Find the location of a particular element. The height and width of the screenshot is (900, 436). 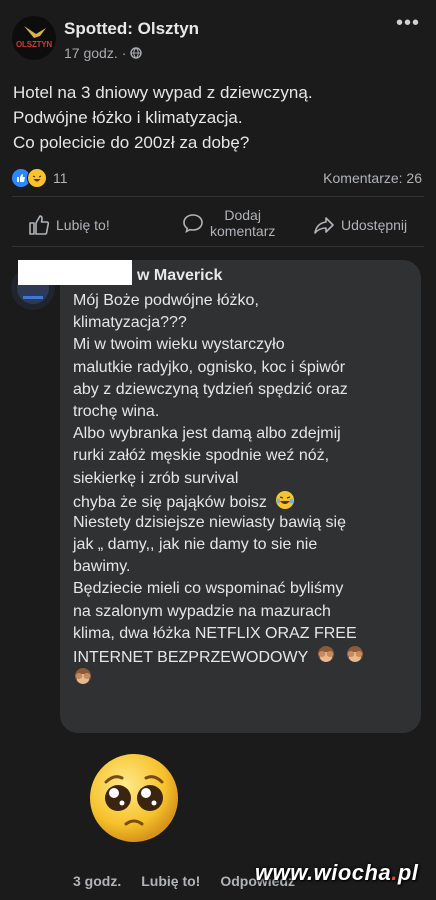

watermark-prefix: www. is located at coordinates (284, 872).